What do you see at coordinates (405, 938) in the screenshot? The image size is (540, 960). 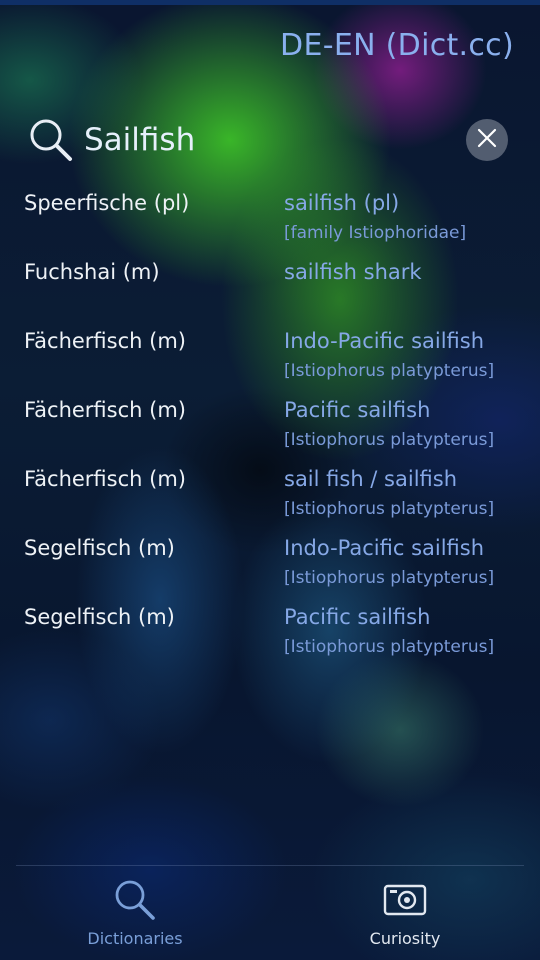 I see `tab-label: Curiosity` at bounding box center [405, 938].